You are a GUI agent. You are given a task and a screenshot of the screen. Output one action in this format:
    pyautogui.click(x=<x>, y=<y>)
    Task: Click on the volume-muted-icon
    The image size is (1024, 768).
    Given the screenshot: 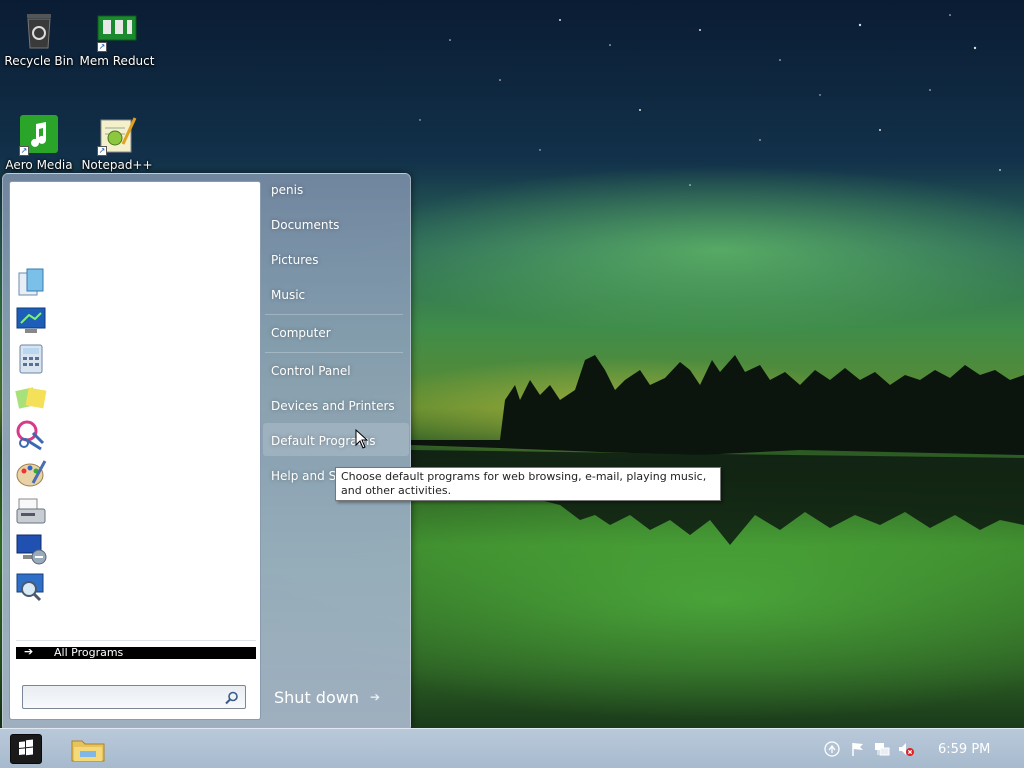 What is the action you would take?
    pyautogui.click(x=906, y=749)
    